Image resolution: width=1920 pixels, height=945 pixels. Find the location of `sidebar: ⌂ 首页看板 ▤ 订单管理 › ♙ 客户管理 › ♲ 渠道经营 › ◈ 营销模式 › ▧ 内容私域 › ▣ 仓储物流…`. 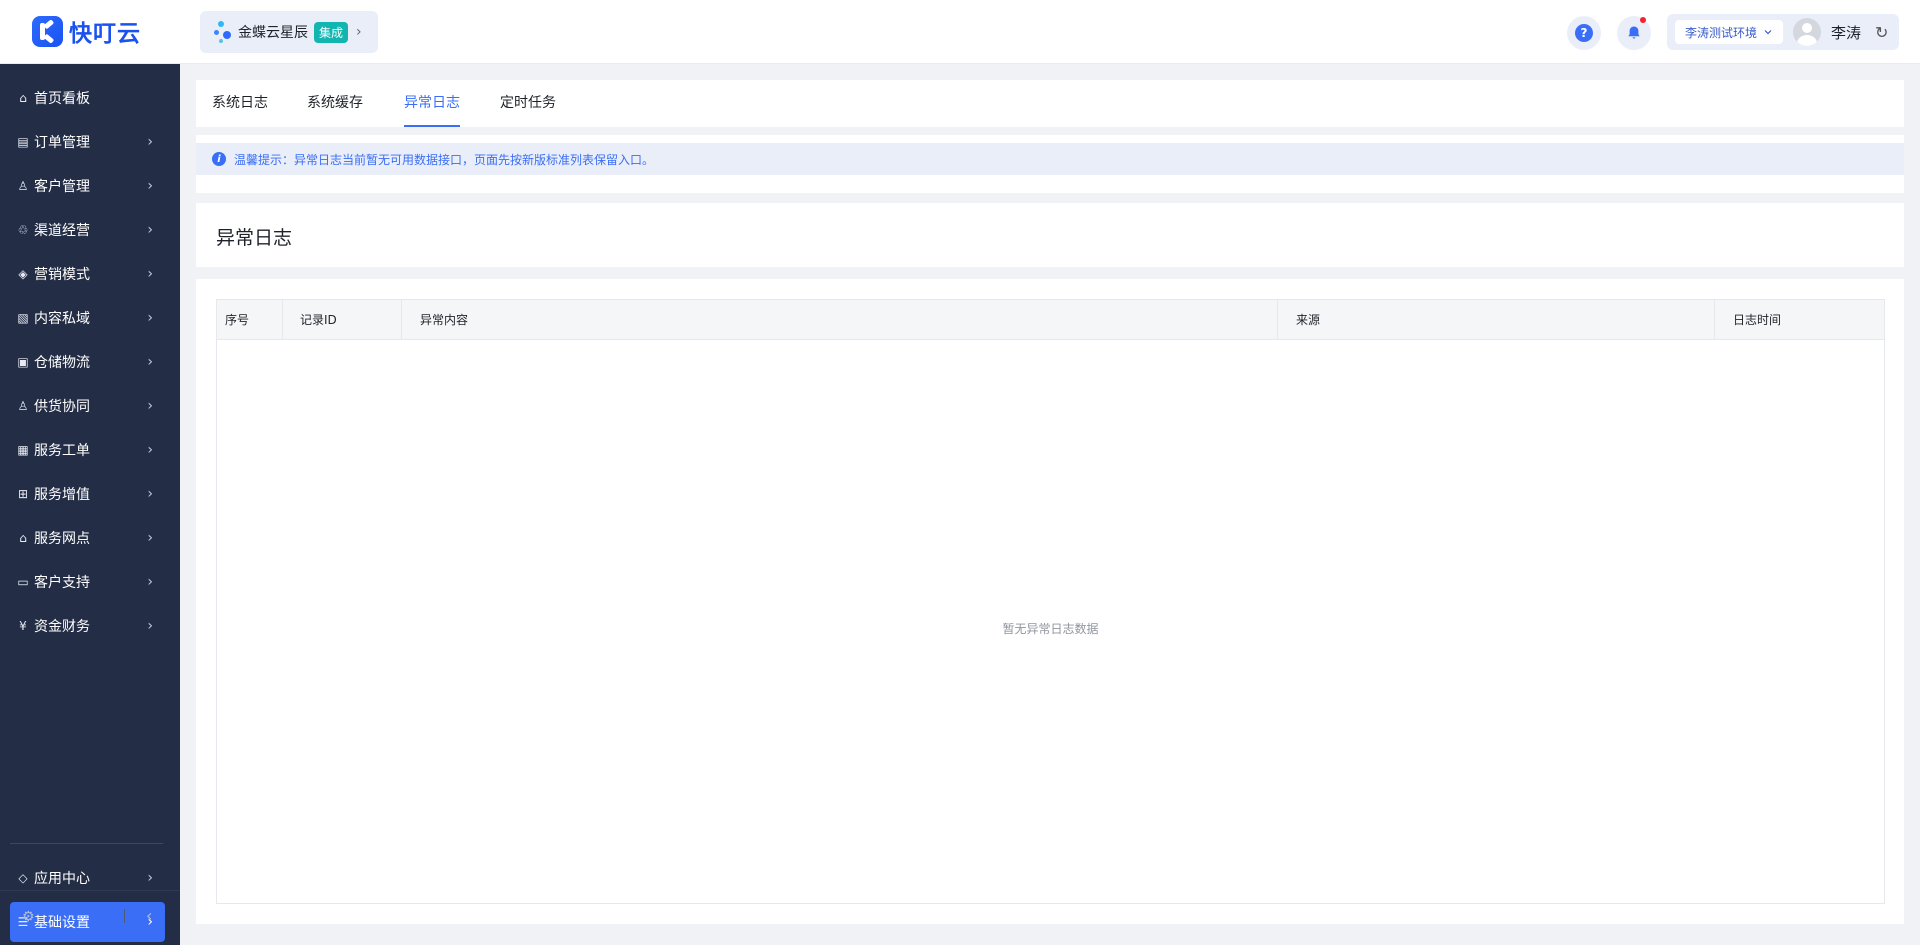

sidebar: ⌂ 首页看板 ▤ 订单管理 › ♙ 客户管理 › ♲ 渠道经营 › ◈ 营销模式 › ▧ 内容私域 › ▣ 仓储物流… is located at coordinates (90, 504).